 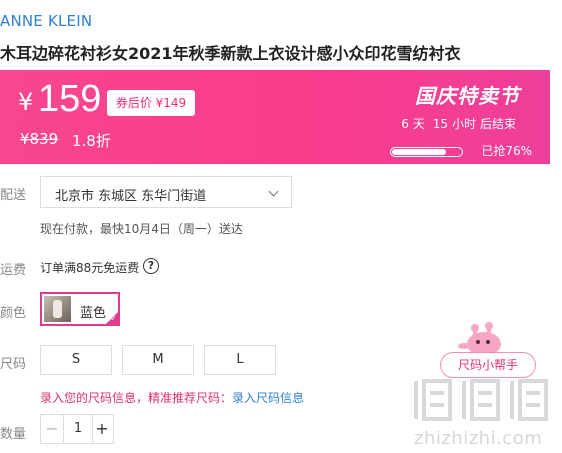 What do you see at coordinates (463, 124) in the screenshot?
I see `countdown-hours-unit: 小时` at bounding box center [463, 124].